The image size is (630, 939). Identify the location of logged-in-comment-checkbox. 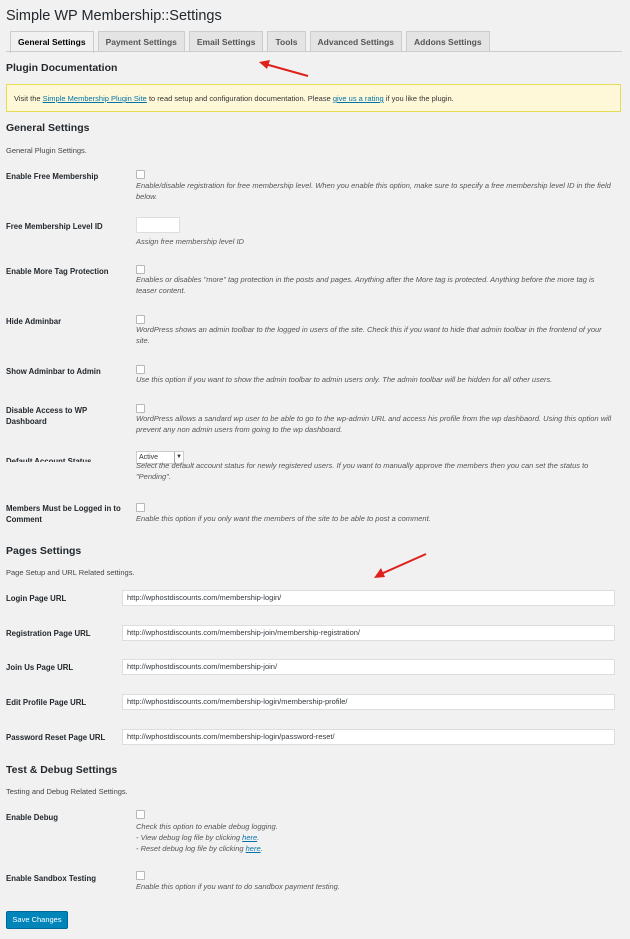
(140, 507).